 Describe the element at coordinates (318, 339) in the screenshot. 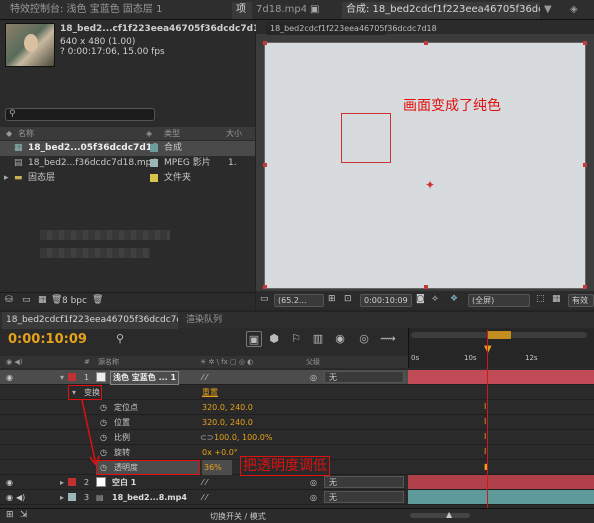

I see `frame-blending-icon: ▥` at that location.